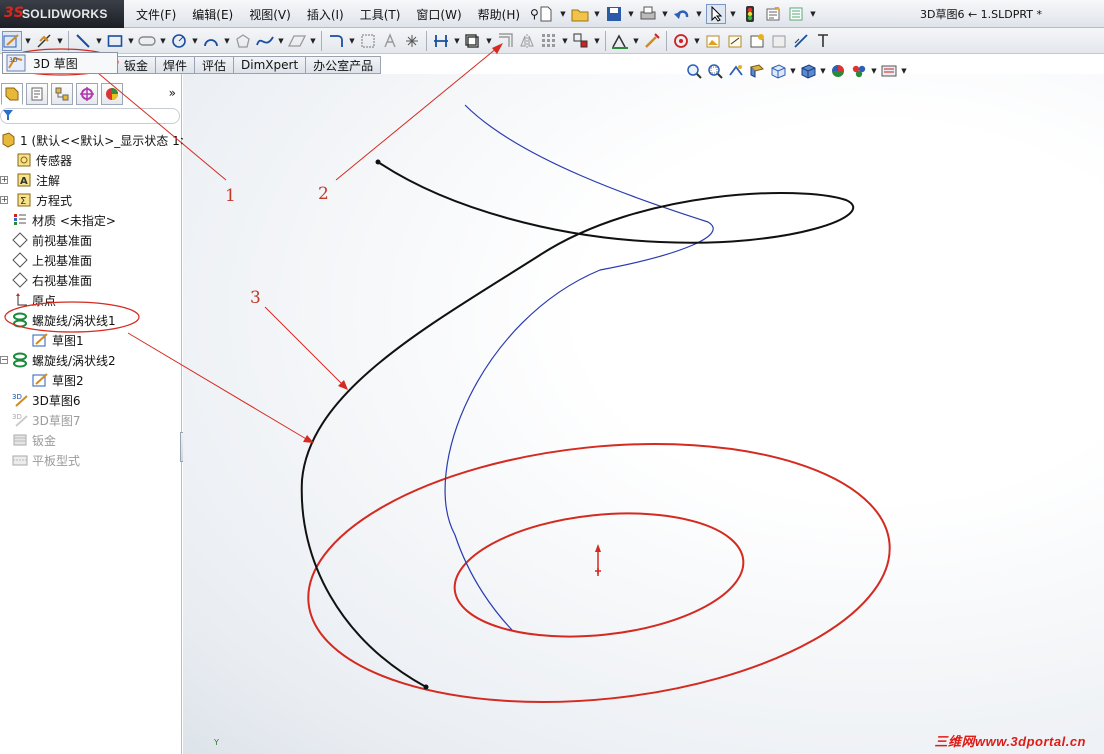 The height and width of the screenshot is (754, 1104). I want to click on offset-entities-icon, so click(505, 41).